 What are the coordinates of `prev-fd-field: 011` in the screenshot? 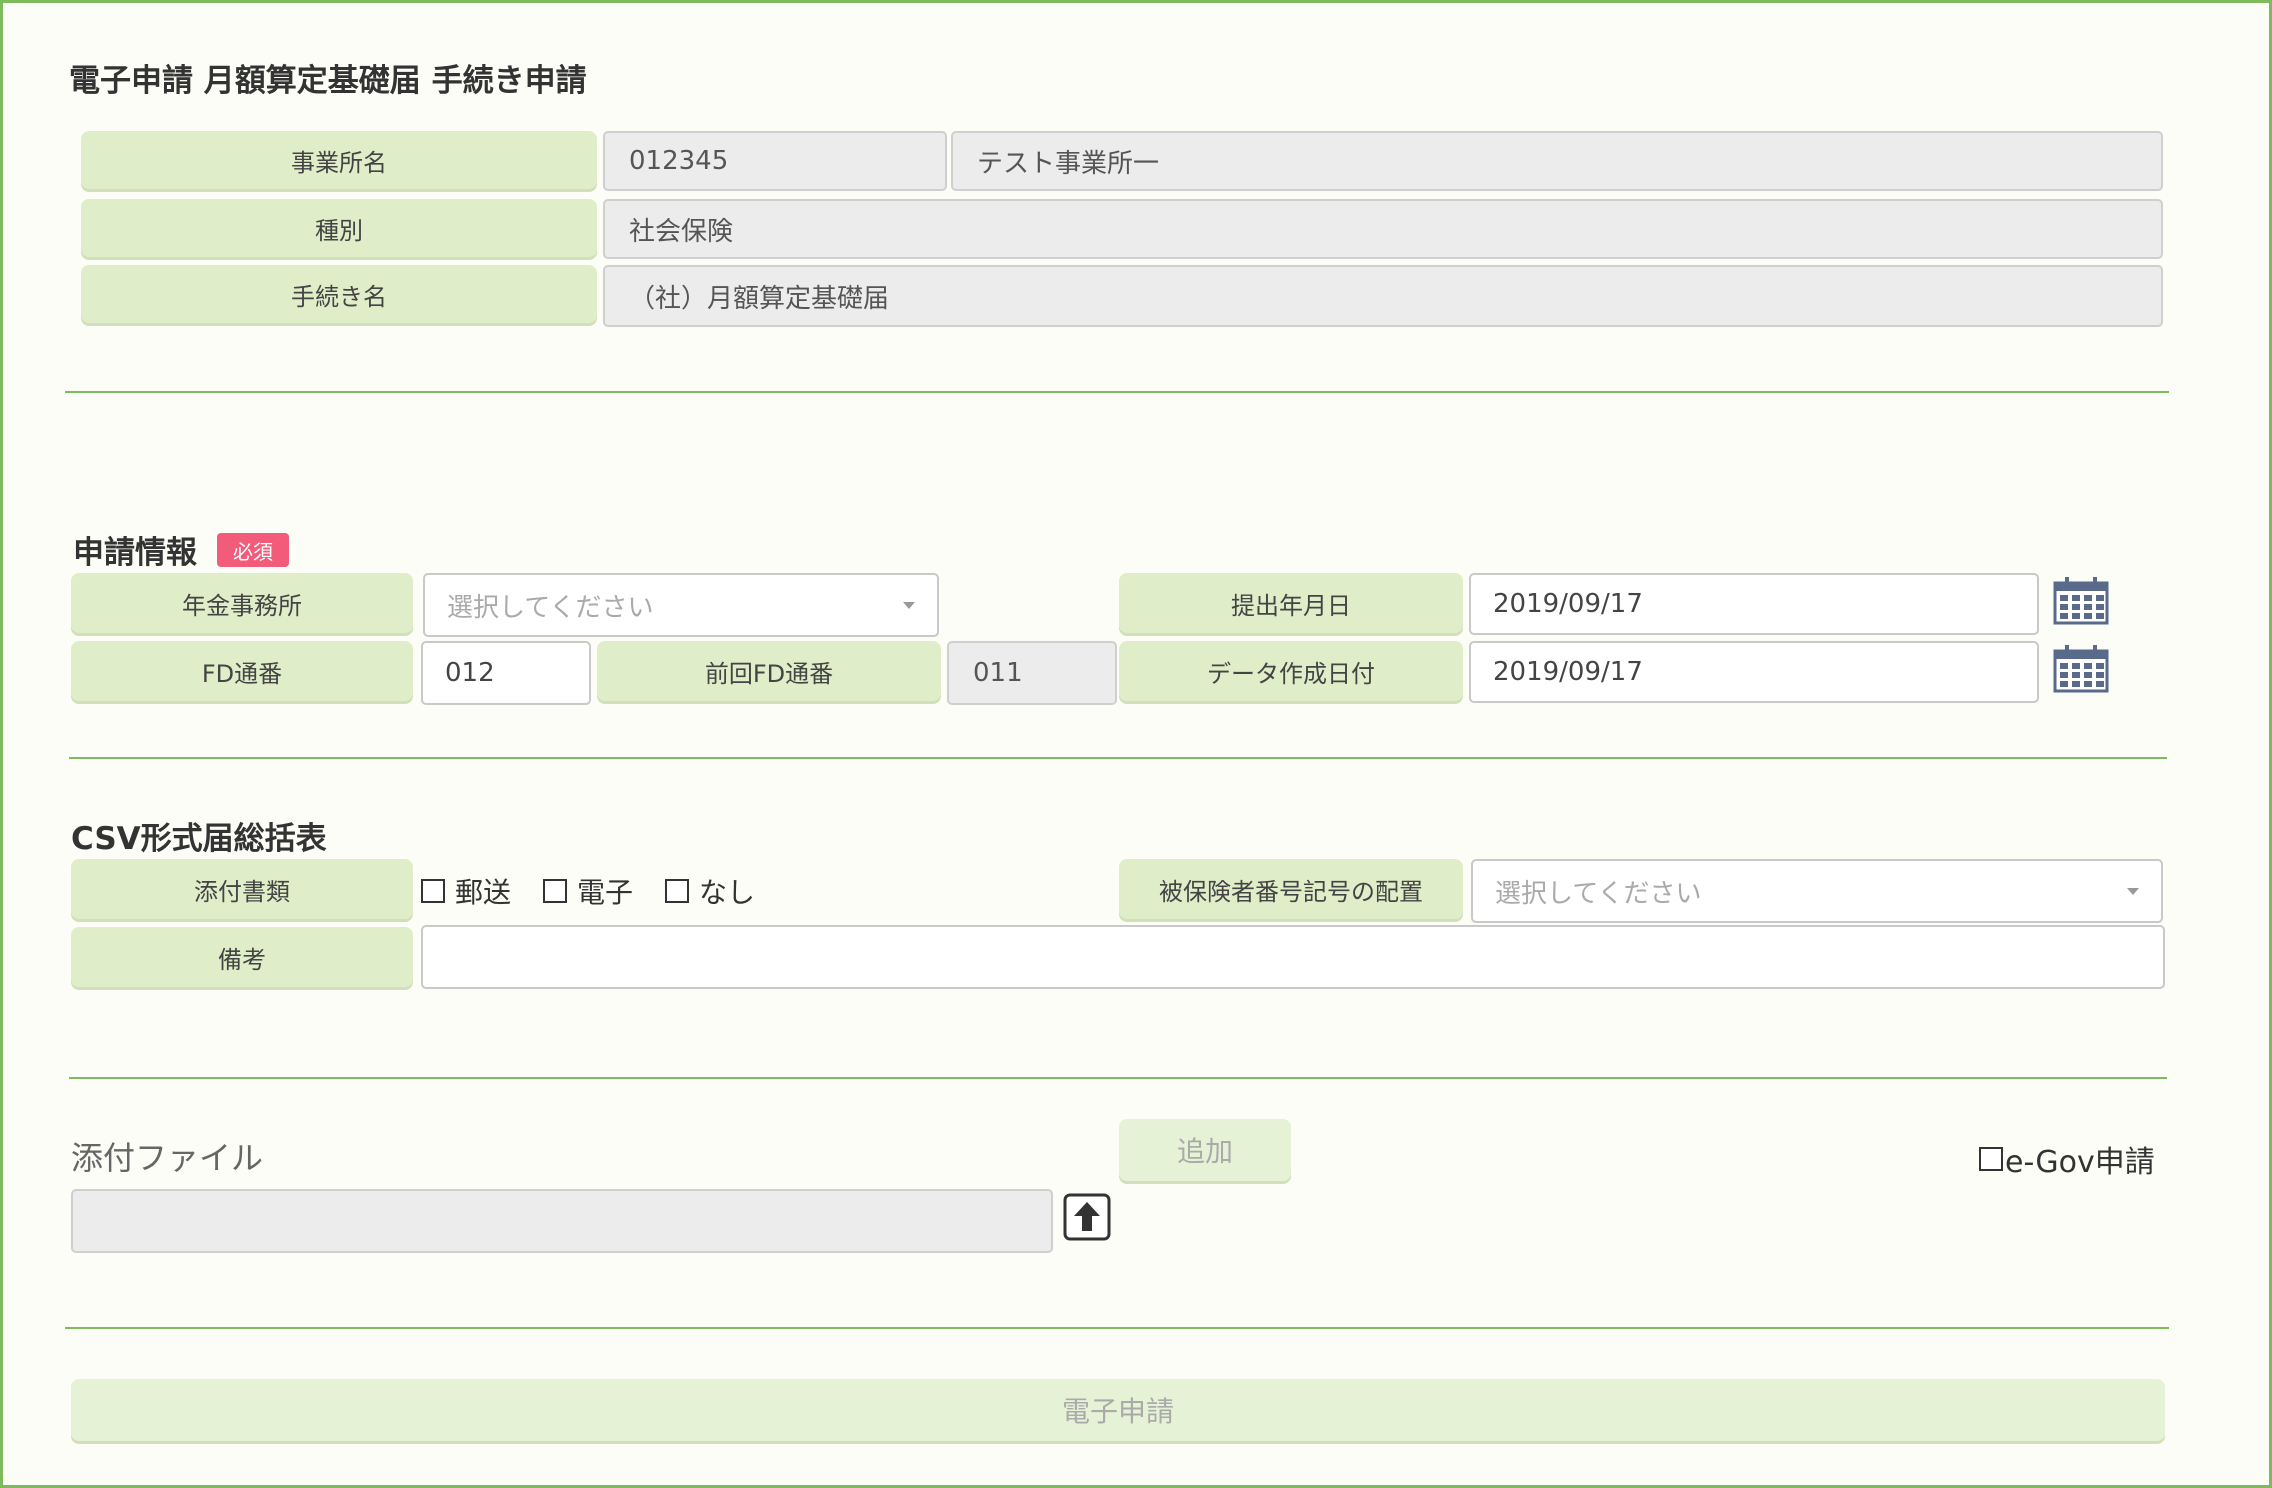 It's located at (1032, 673).